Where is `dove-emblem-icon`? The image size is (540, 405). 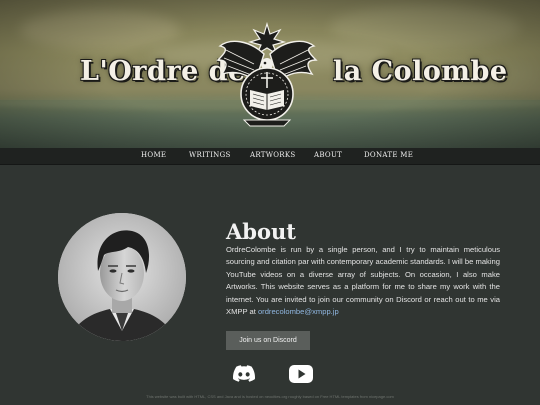
dove-emblem-icon is located at coordinates (267, 74).